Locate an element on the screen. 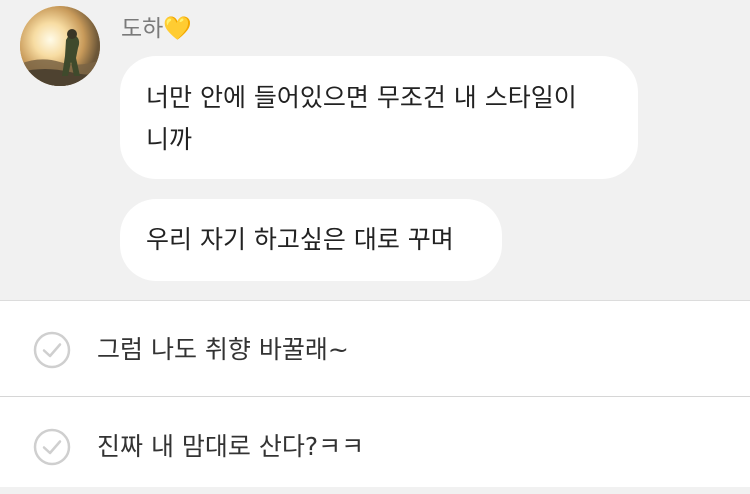 This screenshot has height=494, width=750. reply-option-label: 그럼 나도 취향 바꿀래~ is located at coordinates (223, 349).